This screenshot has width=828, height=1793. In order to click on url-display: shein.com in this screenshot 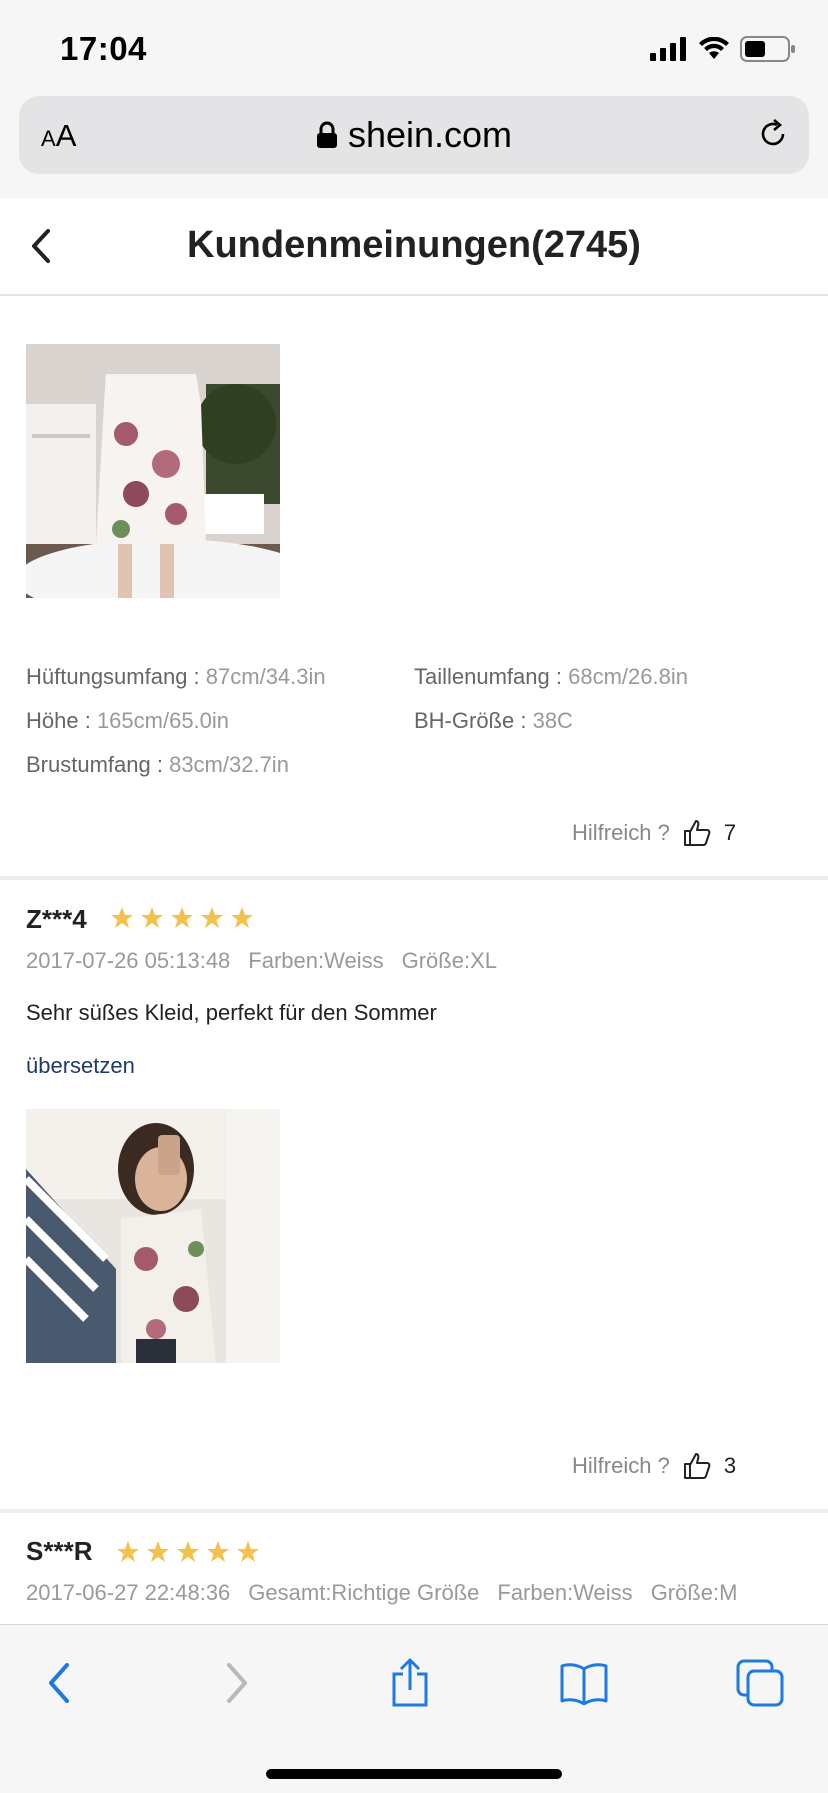, I will do `click(414, 135)`.